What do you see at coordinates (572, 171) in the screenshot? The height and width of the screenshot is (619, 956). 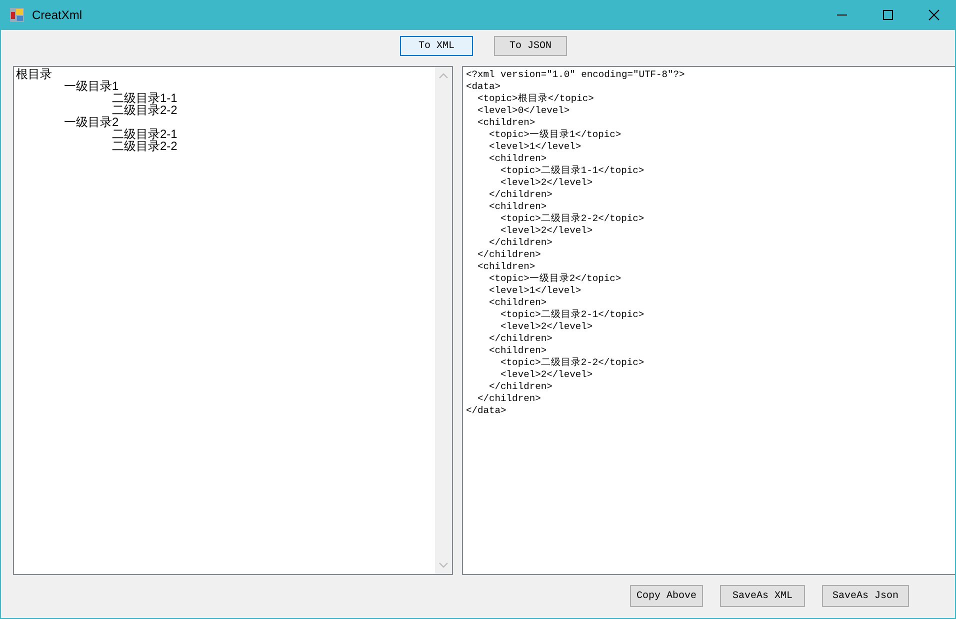 I see `xml-line: <topic>二级目录1-1</topic>` at bounding box center [572, 171].